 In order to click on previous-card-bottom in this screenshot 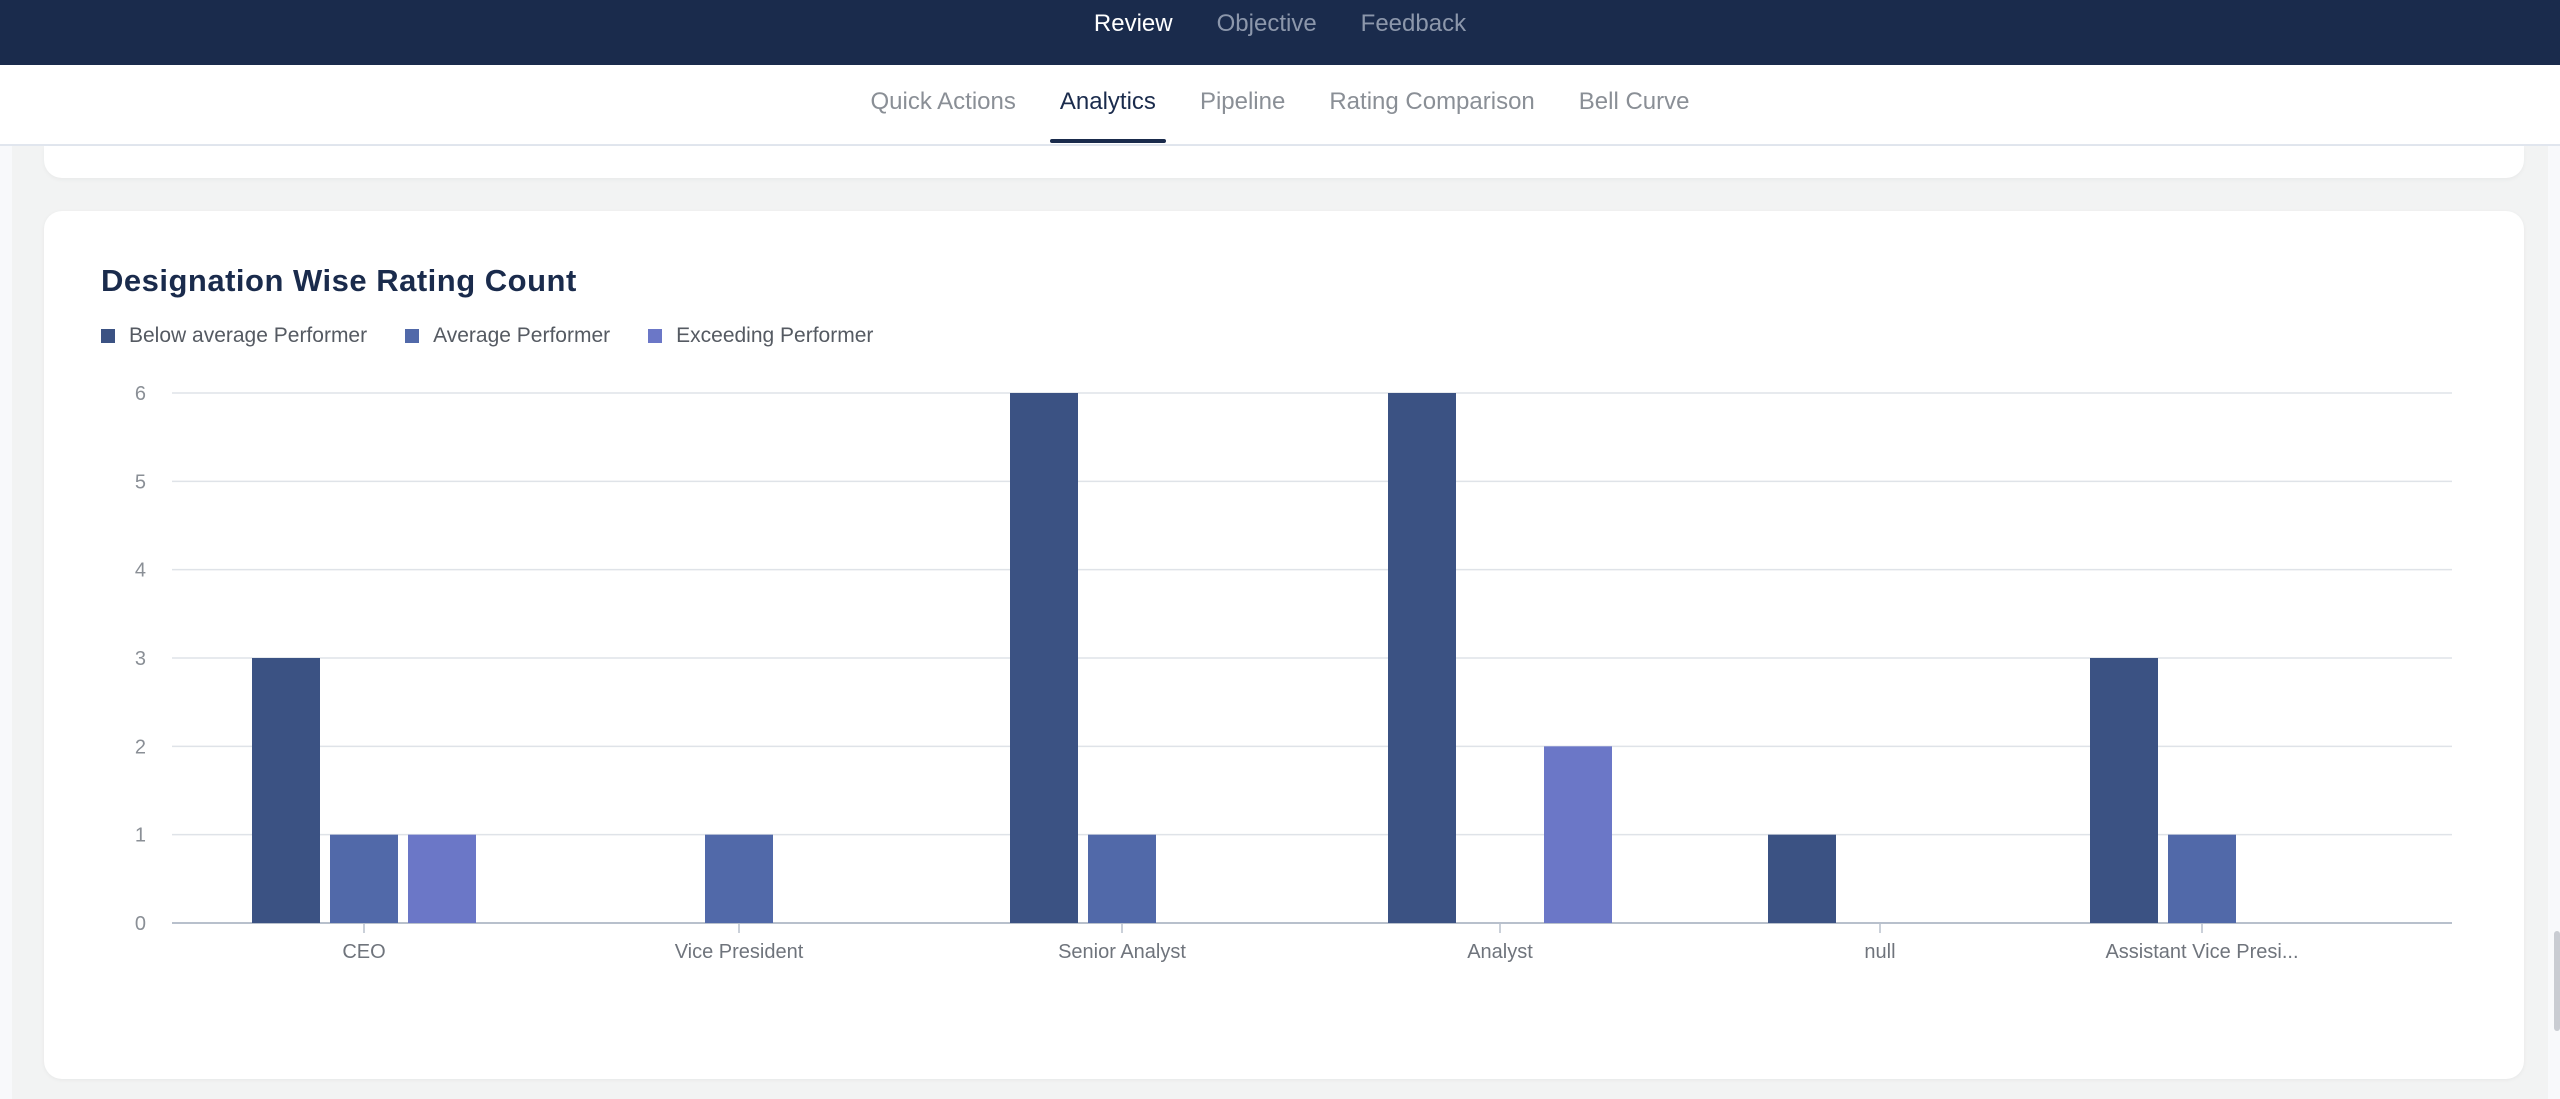, I will do `click(1284, 162)`.